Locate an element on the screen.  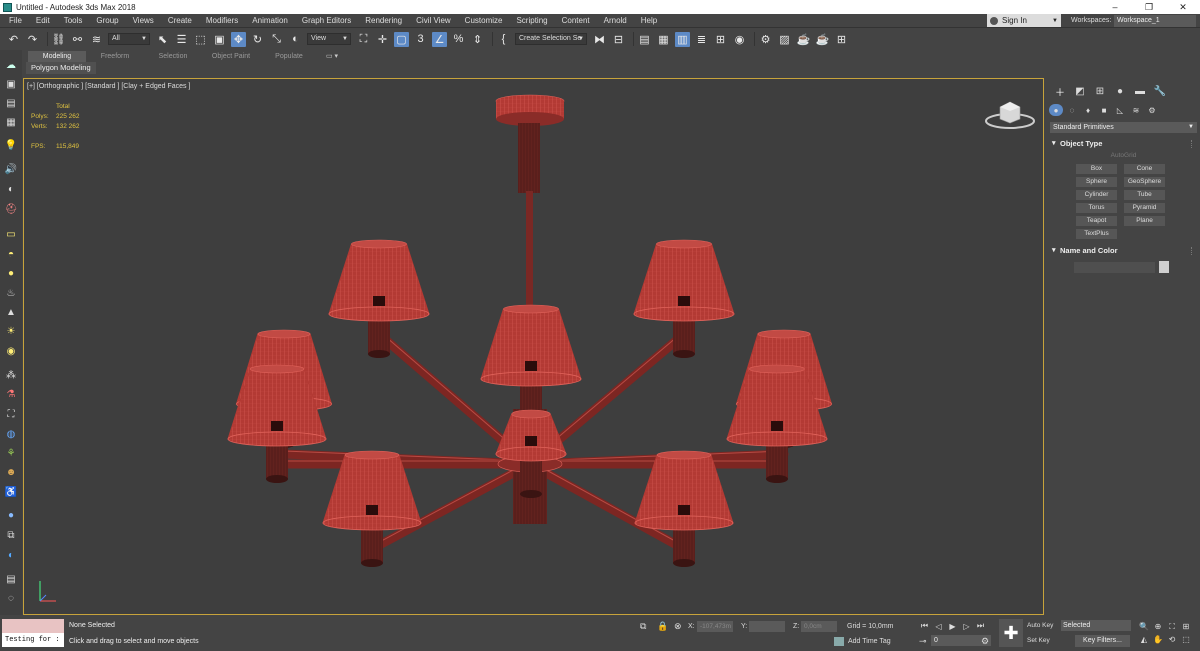
select-by-name-icon: ☰ is located at coordinates (181, 39).